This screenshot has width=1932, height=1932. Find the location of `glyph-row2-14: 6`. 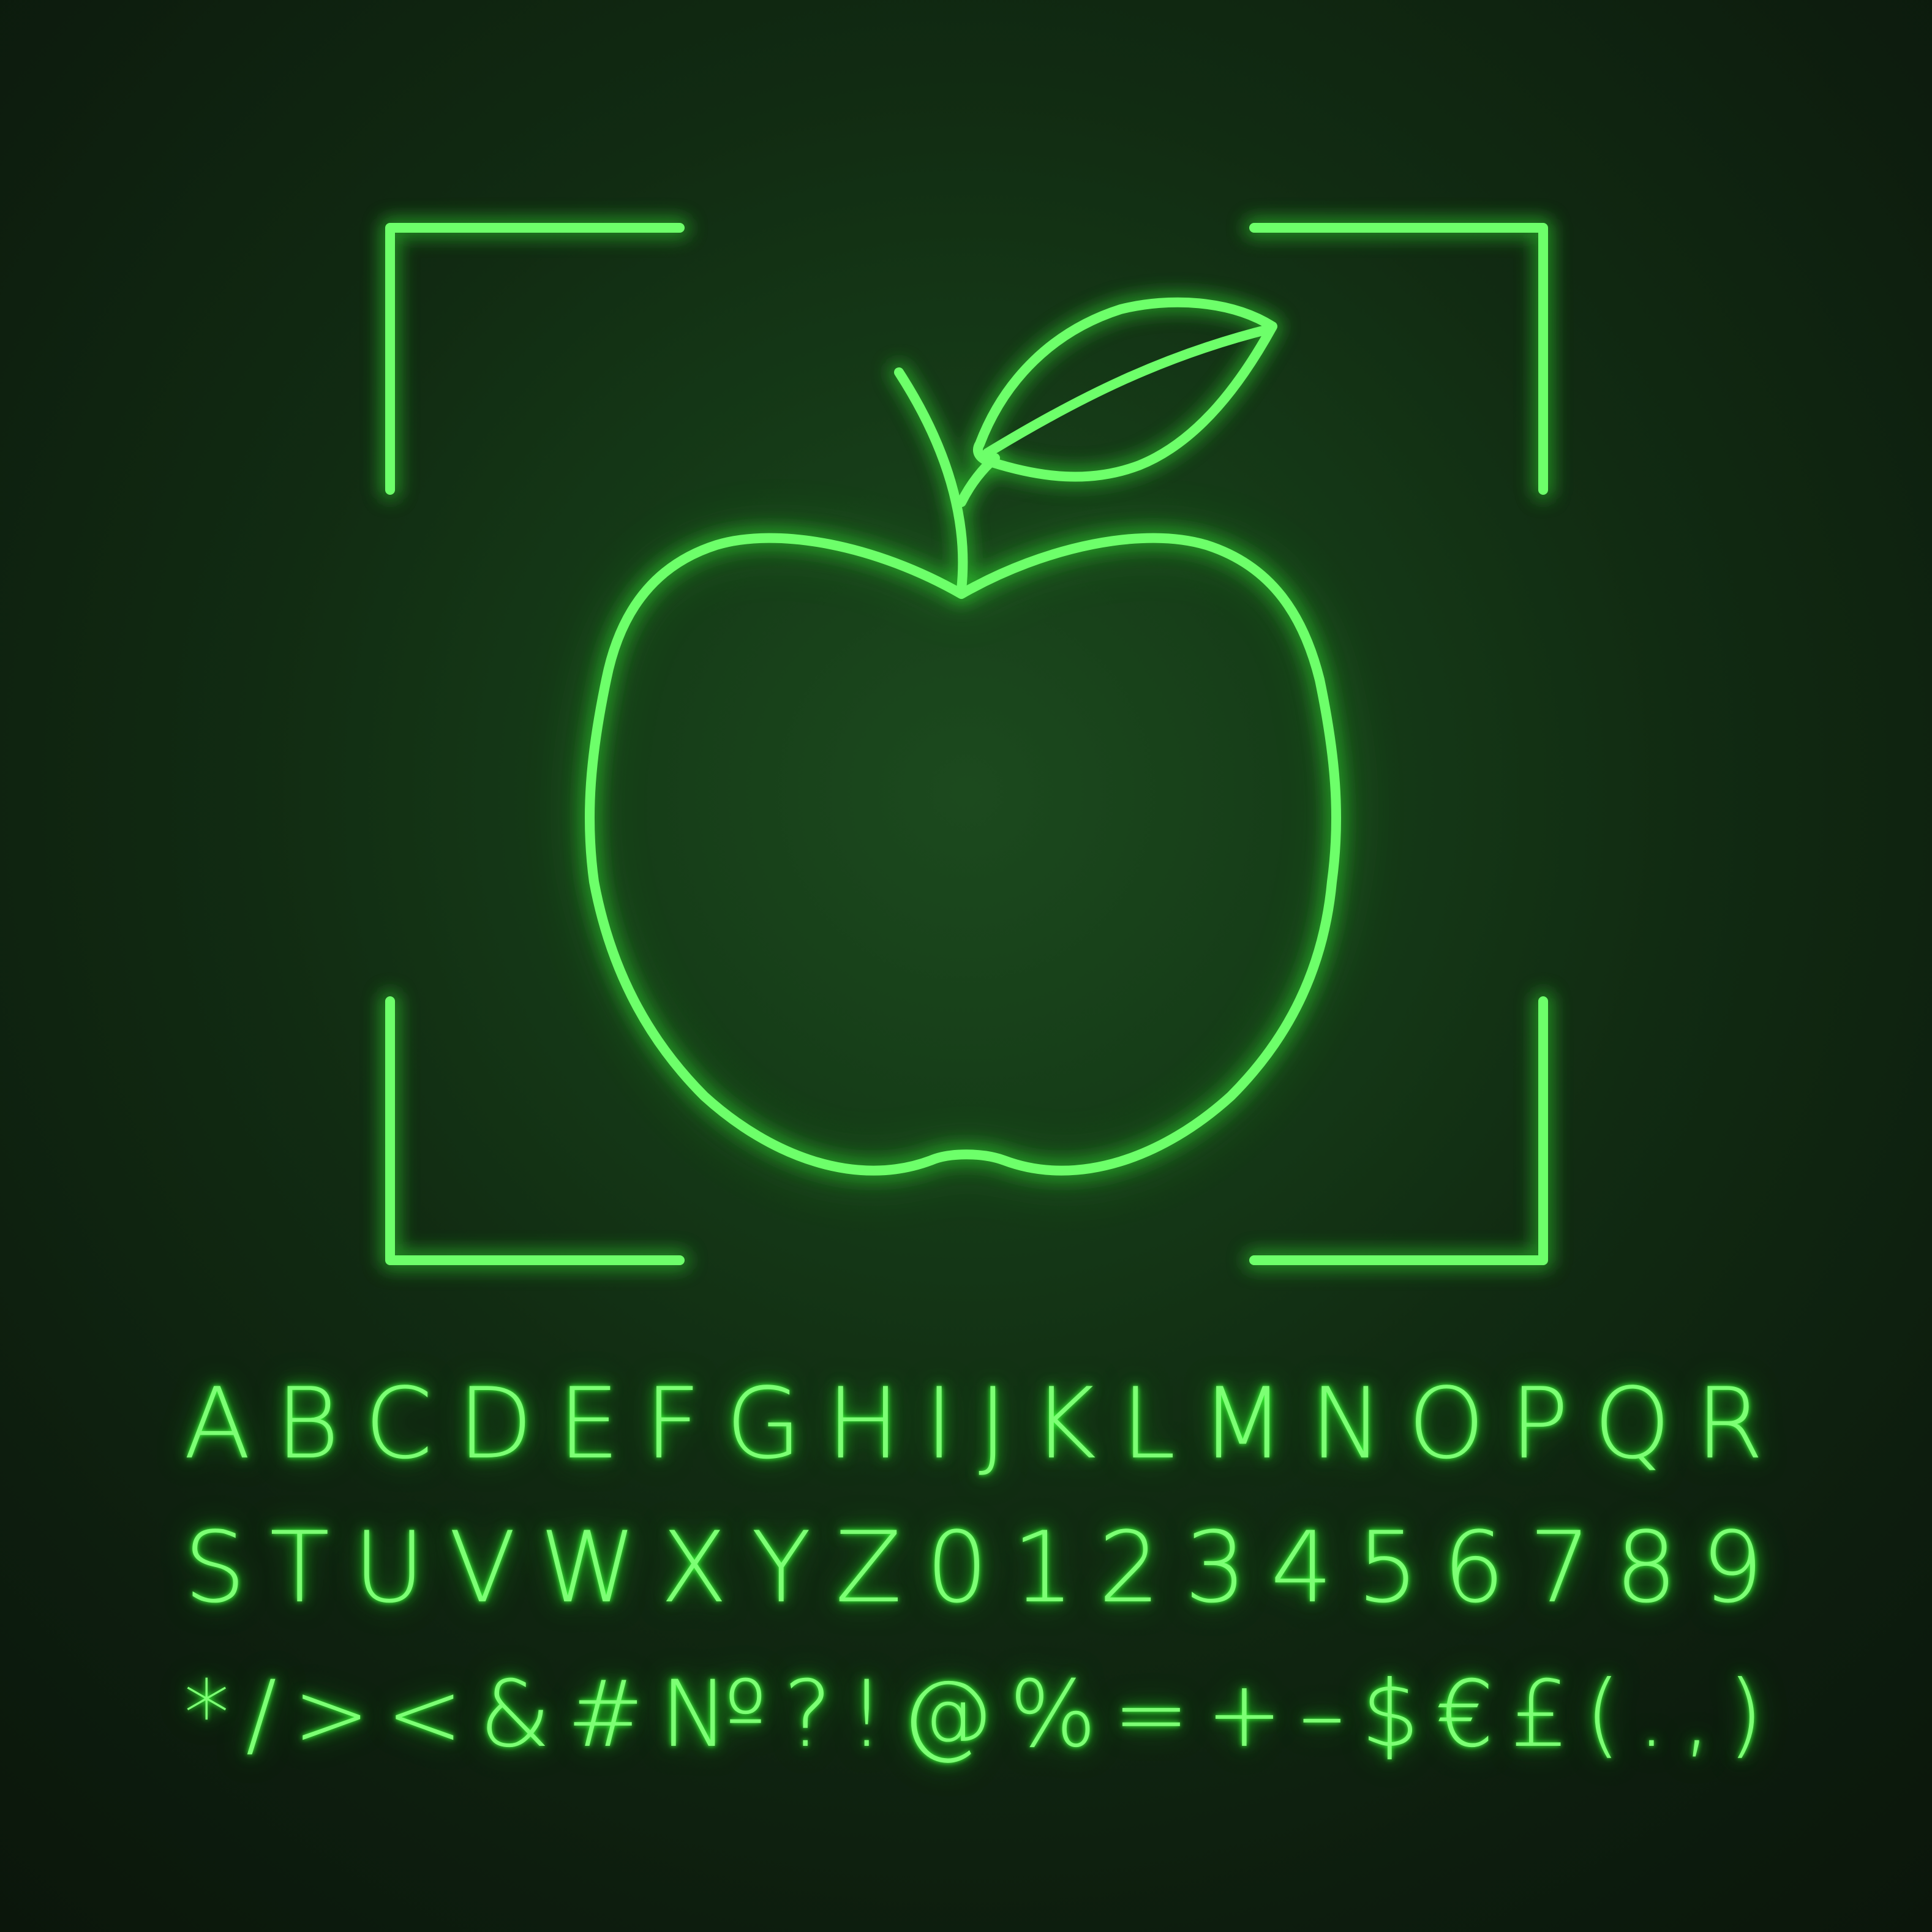

glyph-row2-14: 6 is located at coordinates (1474, 1567).